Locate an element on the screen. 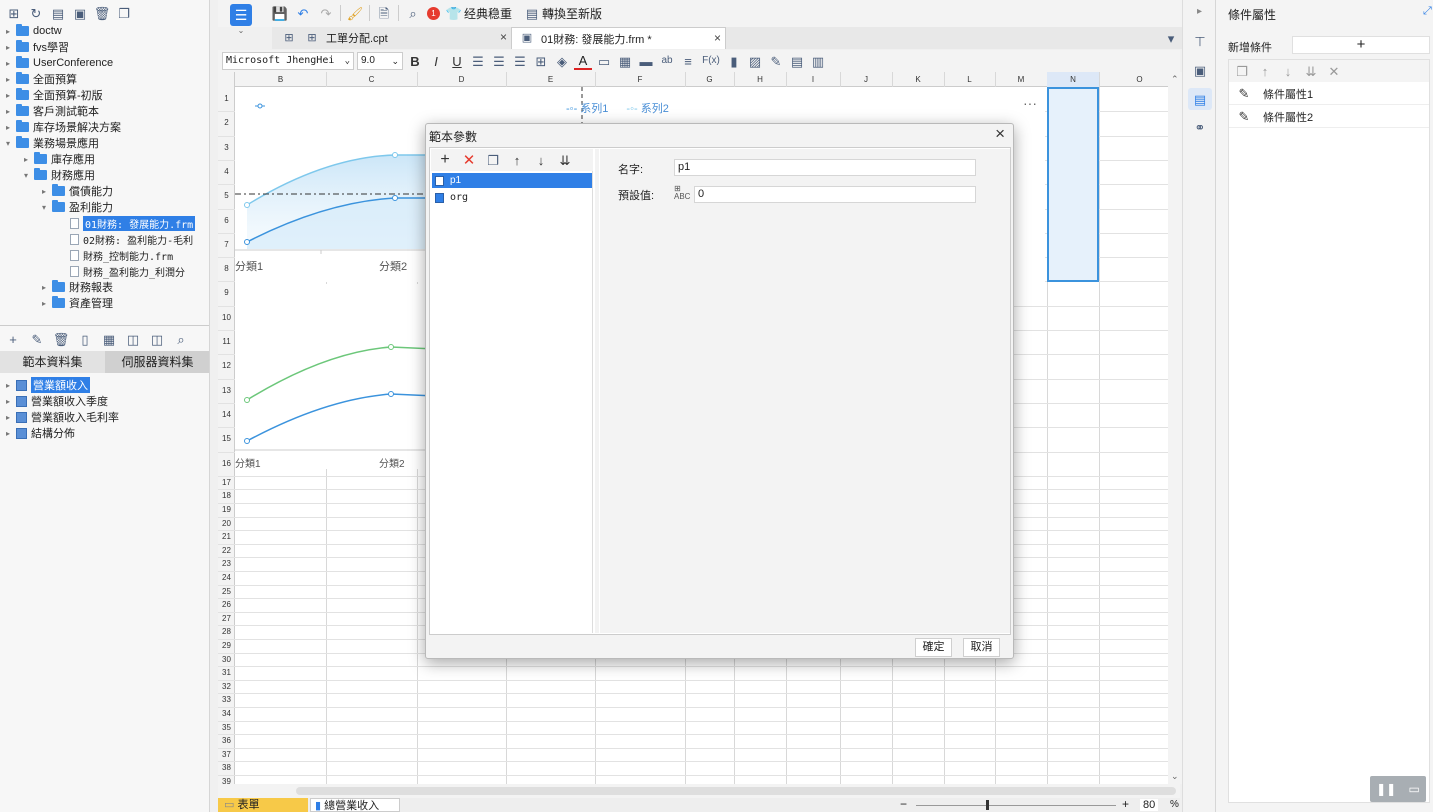 This screenshot has width=1433, height=812. row-label: 23 is located at coordinates (226, 564).